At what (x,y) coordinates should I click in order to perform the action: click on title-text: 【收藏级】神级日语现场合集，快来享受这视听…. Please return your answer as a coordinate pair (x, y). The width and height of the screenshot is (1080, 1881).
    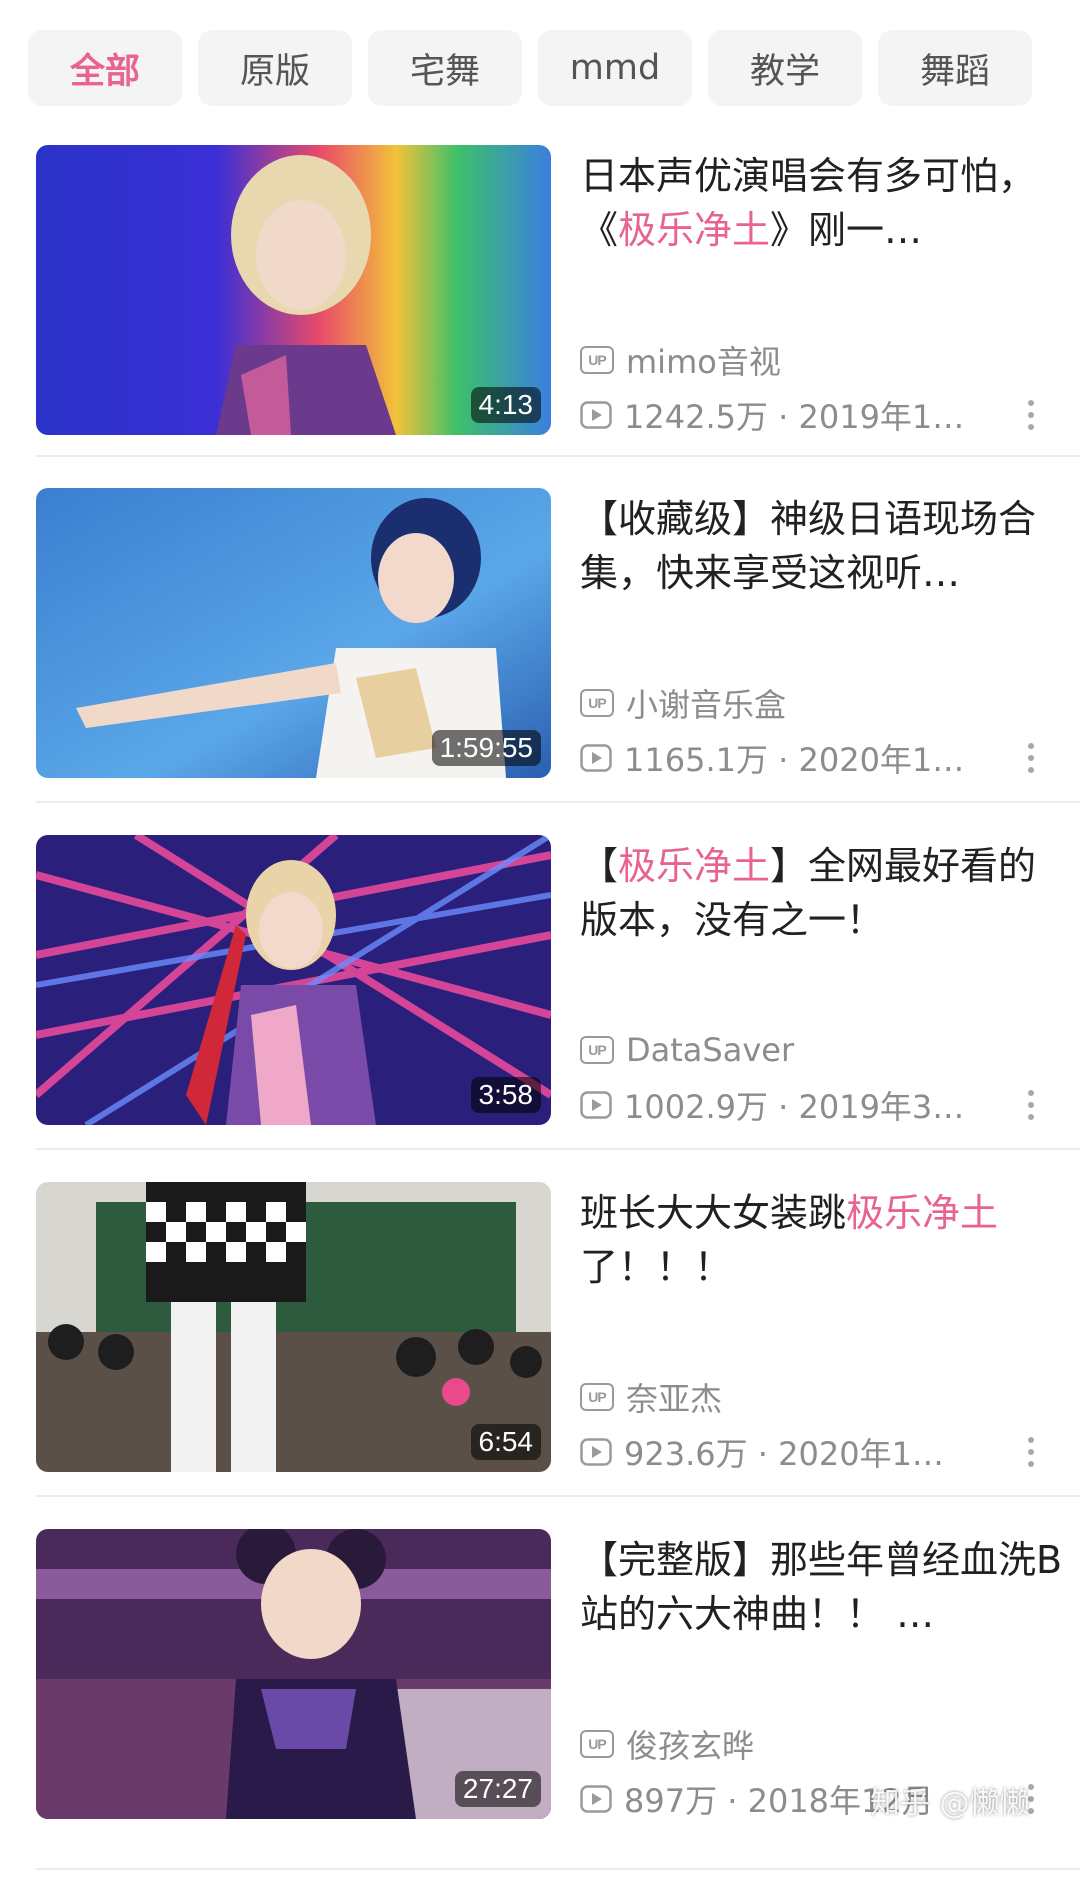
    Looking at the image, I should click on (808, 546).